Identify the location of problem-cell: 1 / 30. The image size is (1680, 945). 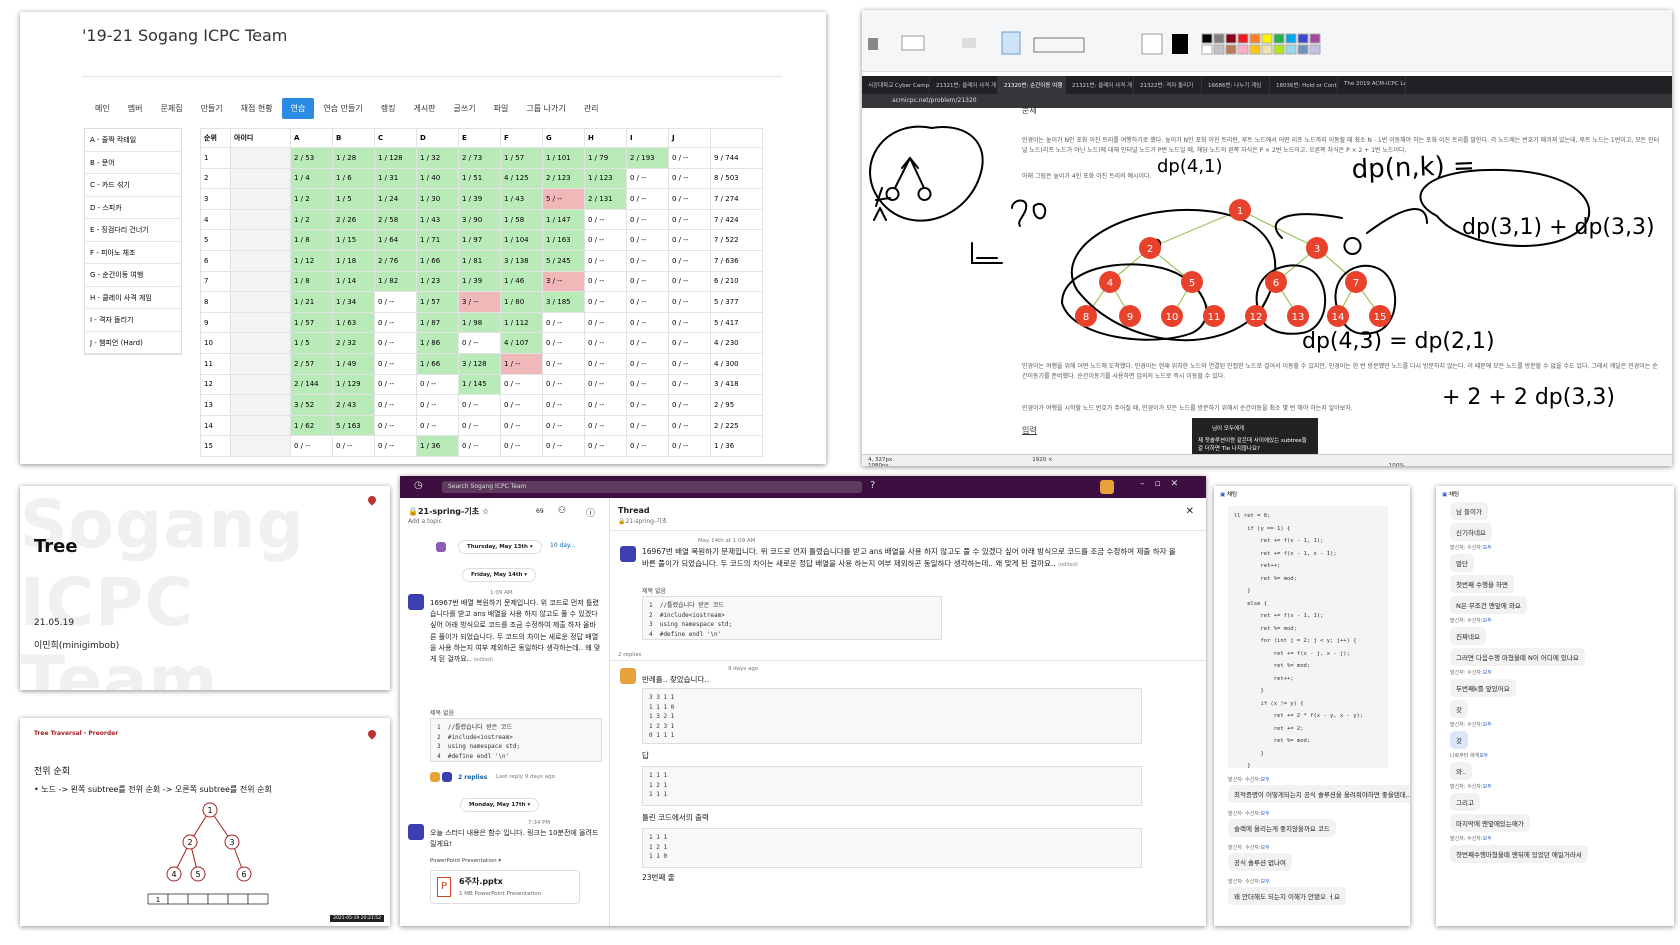
(437, 199).